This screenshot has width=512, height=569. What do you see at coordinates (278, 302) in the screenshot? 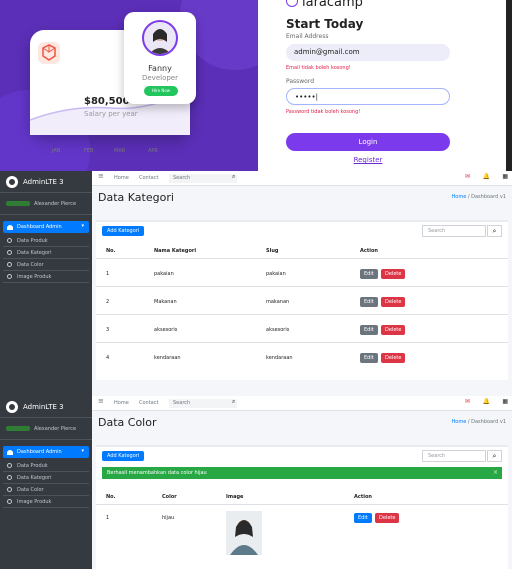
I see `cell-slug: makanan` at bounding box center [278, 302].